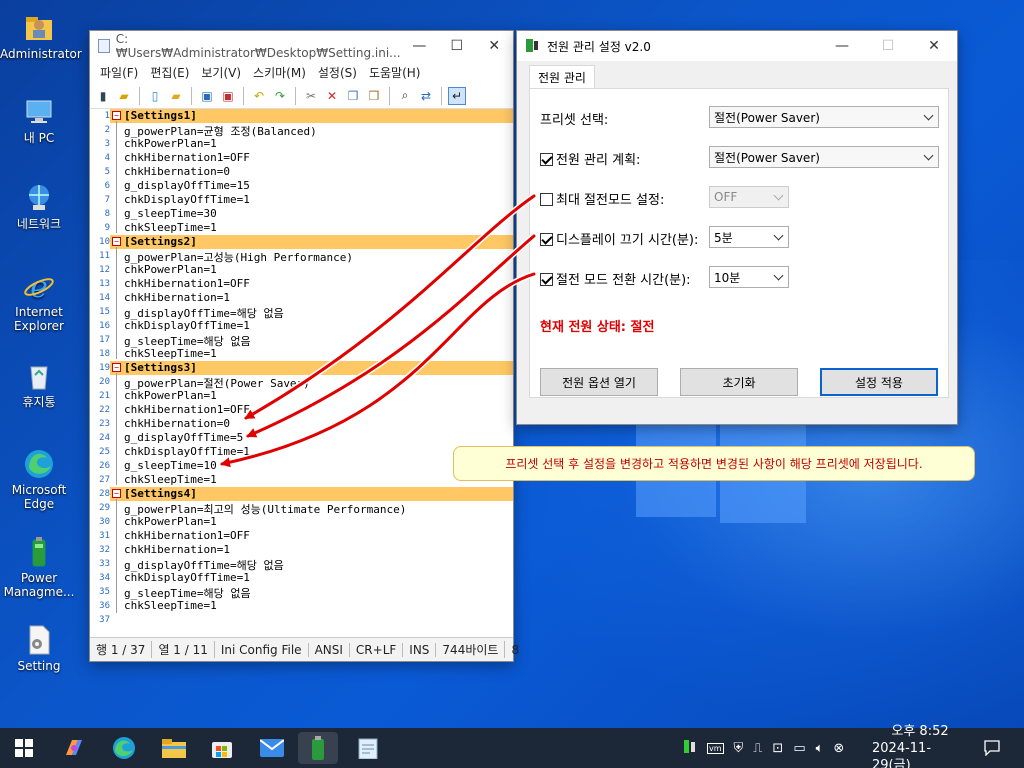 The height and width of the screenshot is (768, 1024). Describe the element at coordinates (374, 96) in the screenshot. I see `paste-icon: ❒` at that location.